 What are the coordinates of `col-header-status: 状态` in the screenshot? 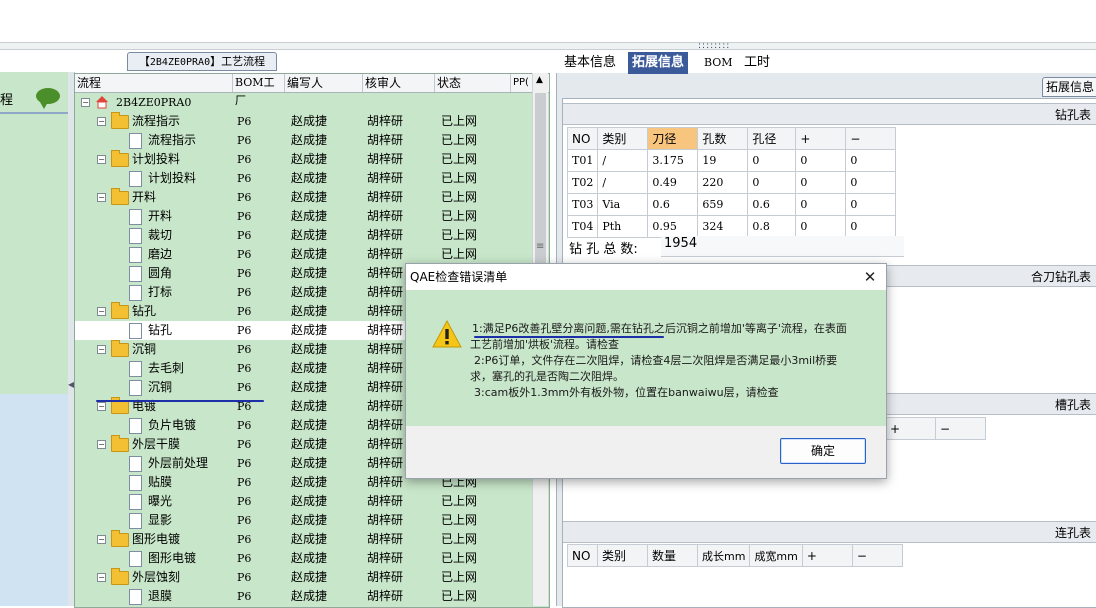 It's located at (473, 83).